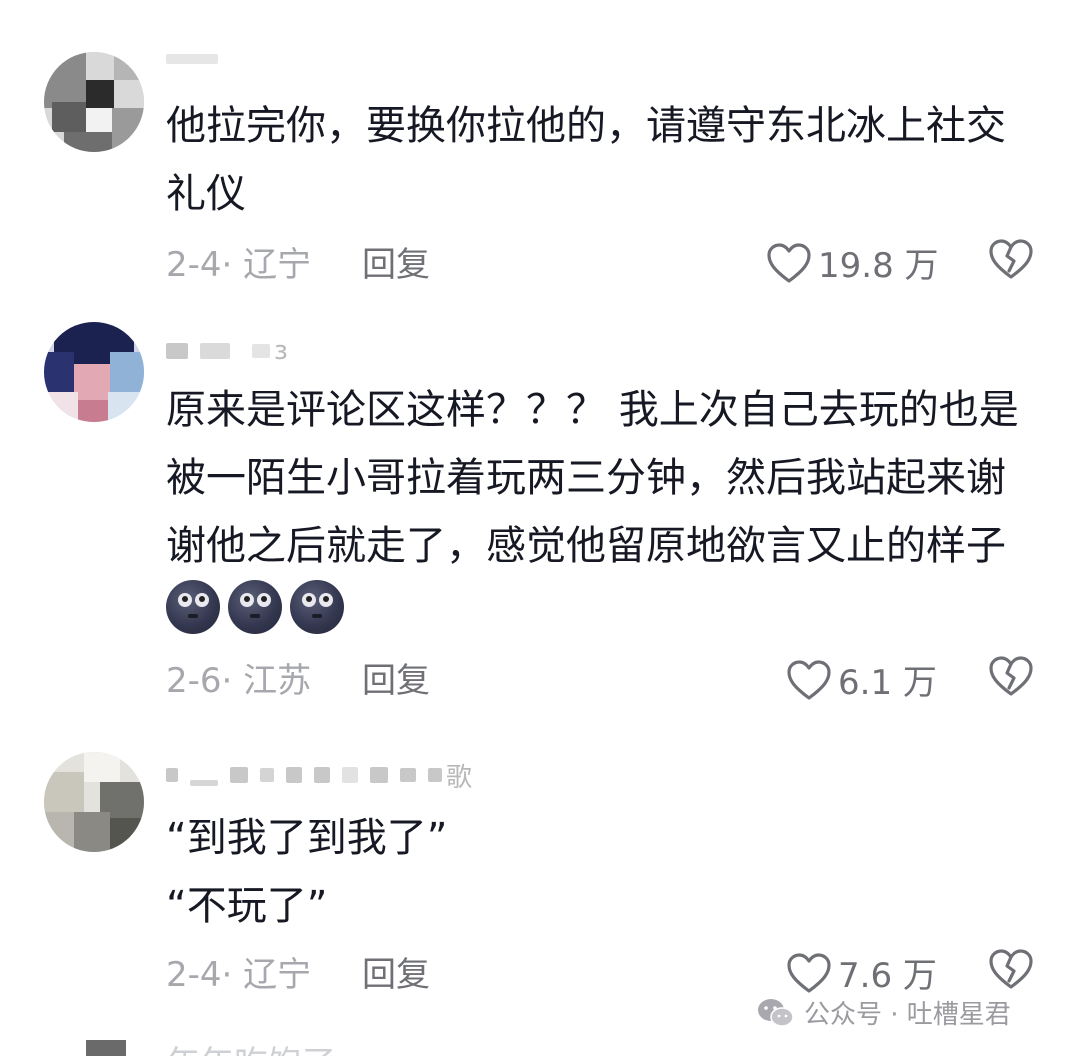 The image size is (1080, 1056). I want to click on watermark-text: 公众号 · 吐槽星君, so click(907, 1015).